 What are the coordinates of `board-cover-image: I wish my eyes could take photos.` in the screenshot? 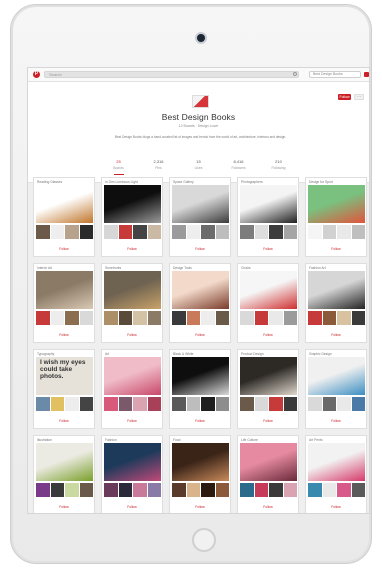 It's located at (64, 376).